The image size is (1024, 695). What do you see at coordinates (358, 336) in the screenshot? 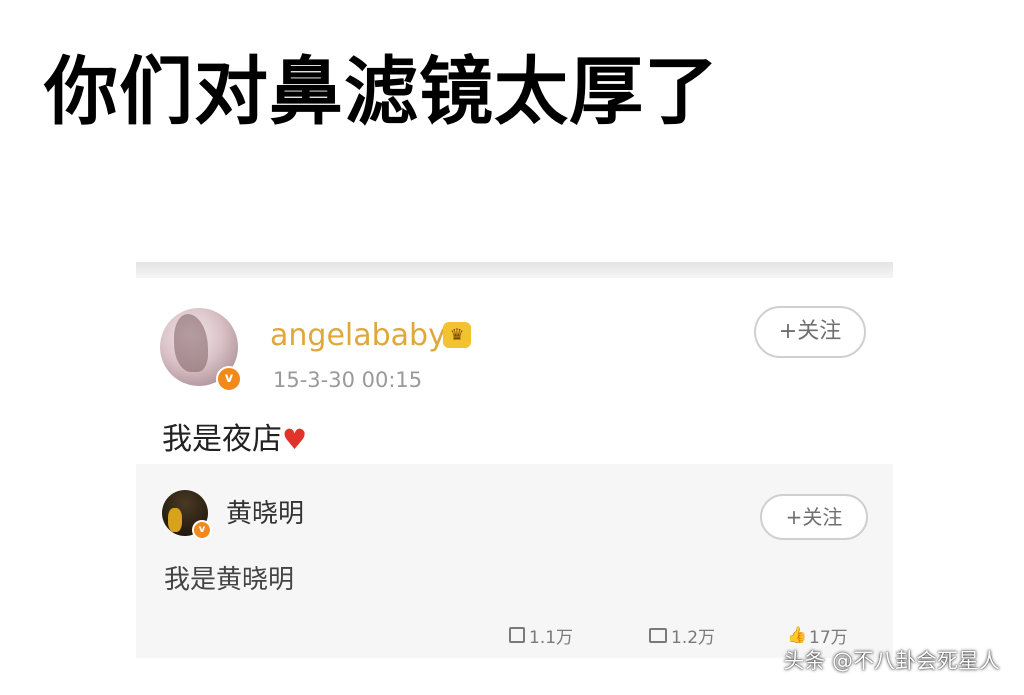
I see `post-username: angelababy` at bounding box center [358, 336].